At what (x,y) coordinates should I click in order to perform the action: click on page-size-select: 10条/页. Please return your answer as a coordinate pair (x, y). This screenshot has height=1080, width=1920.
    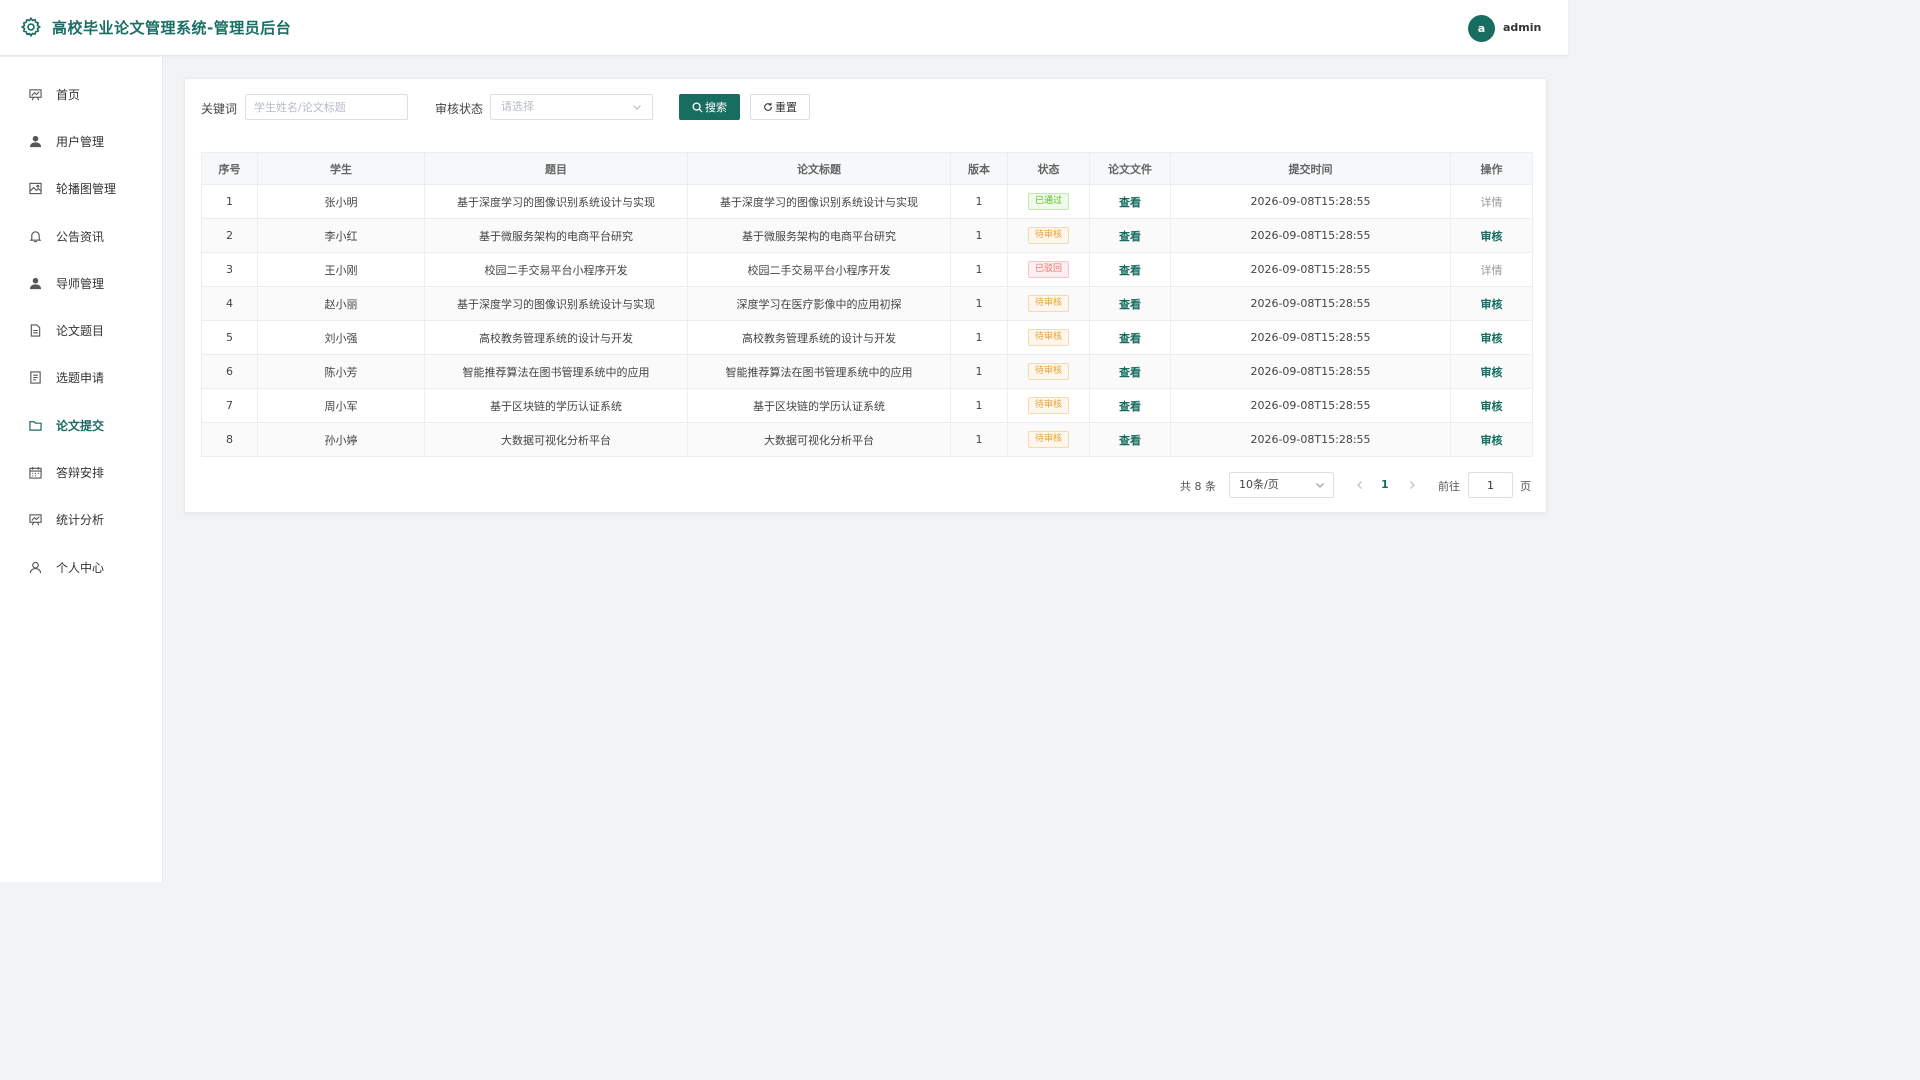
    Looking at the image, I should click on (1281, 485).